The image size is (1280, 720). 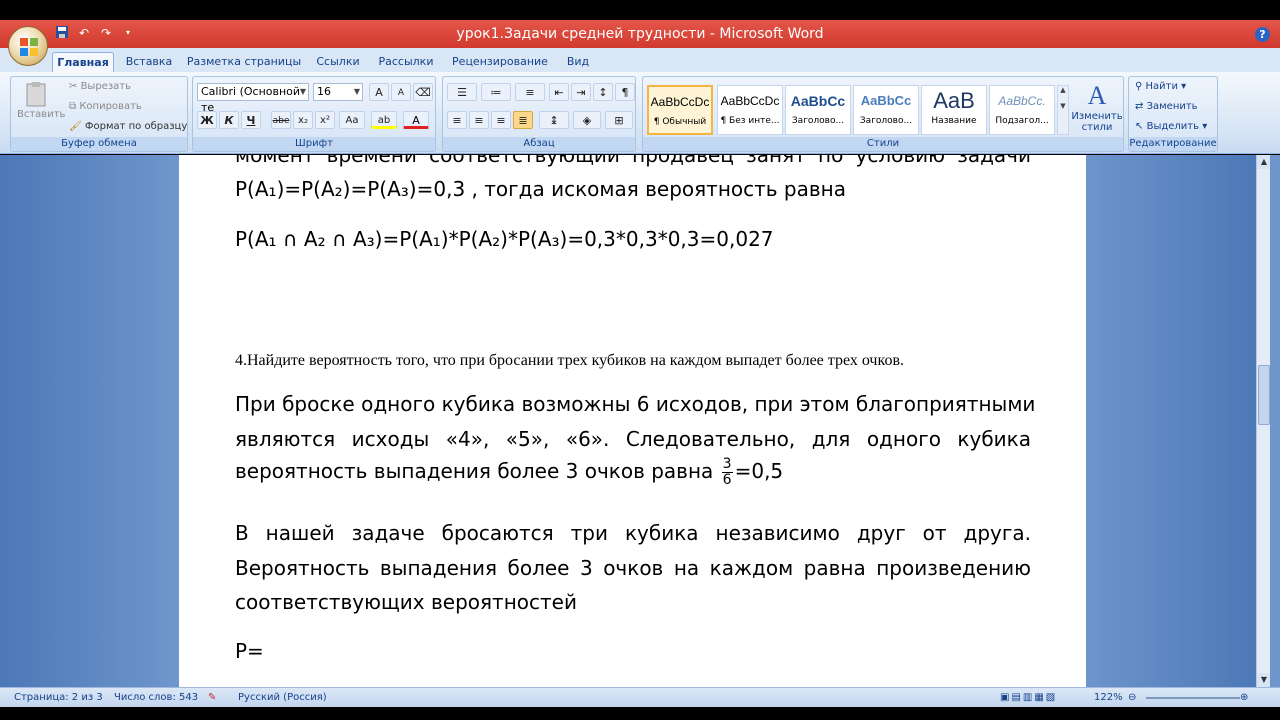 What do you see at coordinates (727, 464) in the screenshot?
I see `fraction-numerator: 3` at bounding box center [727, 464].